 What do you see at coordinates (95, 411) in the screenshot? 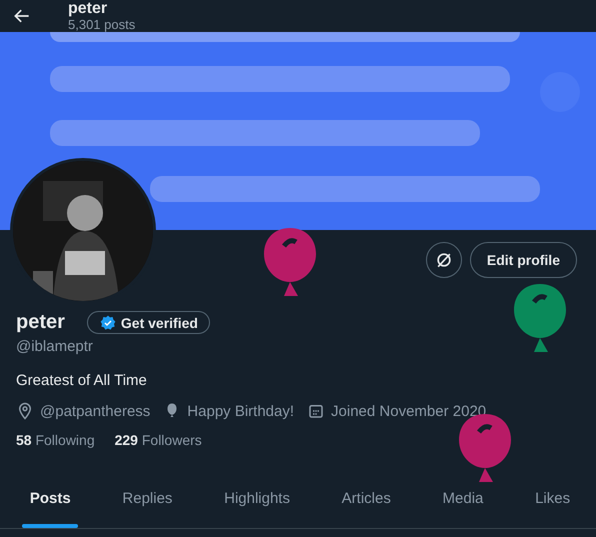
I see `location-link: @patpantheress` at bounding box center [95, 411].